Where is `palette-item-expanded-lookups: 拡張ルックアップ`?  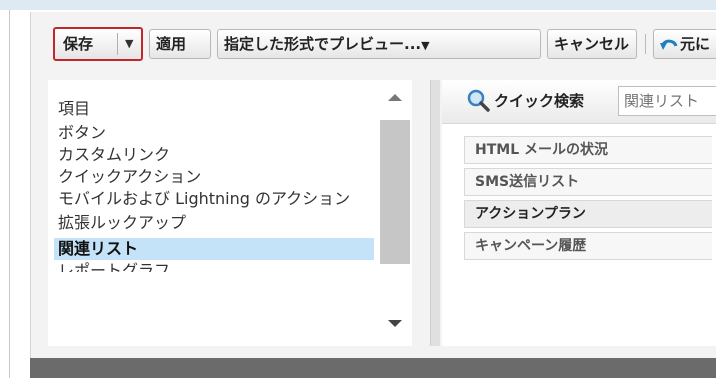 palette-item-expanded-lookups: 拡張ルックアップ is located at coordinates (219, 223).